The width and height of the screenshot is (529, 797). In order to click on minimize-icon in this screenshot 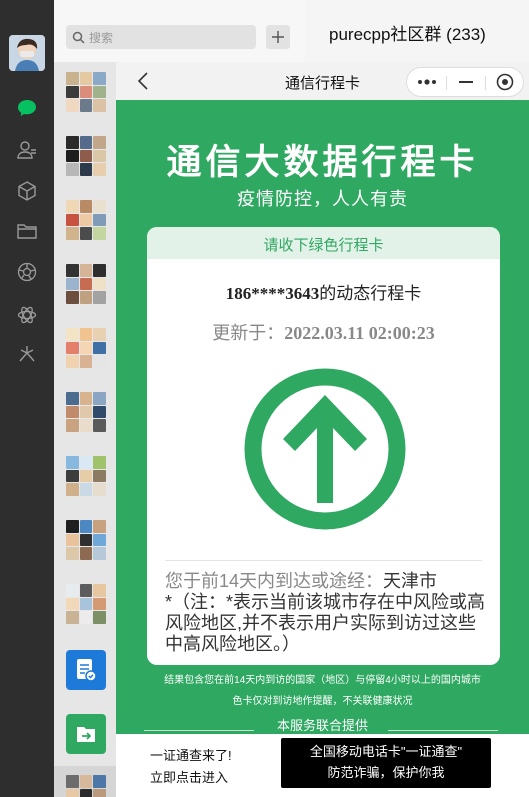, I will do `click(465, 82)`.